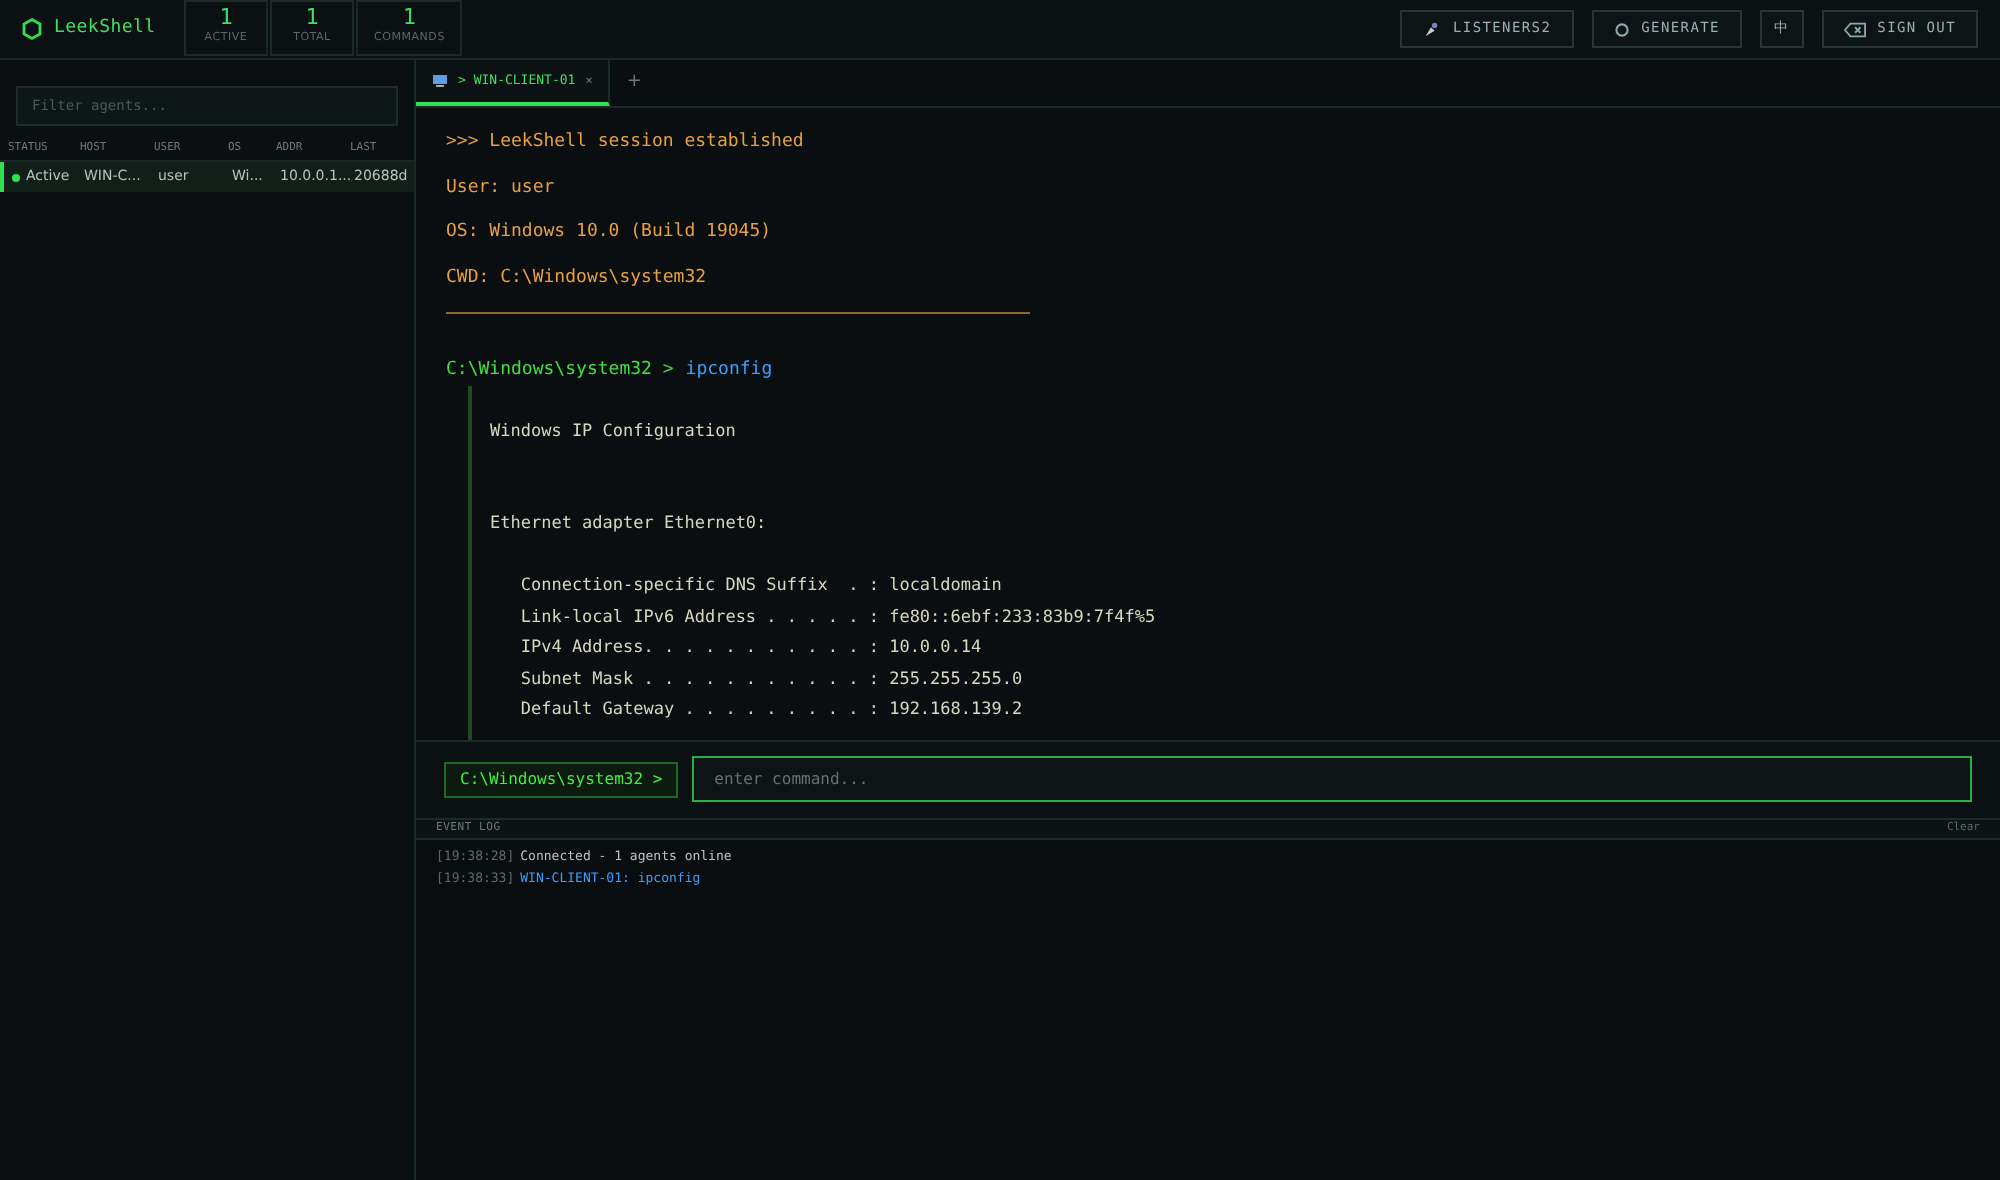  Describe the element at coordinates (634, 83) in the screenshot. I see `new-tab-button: +` at that location.